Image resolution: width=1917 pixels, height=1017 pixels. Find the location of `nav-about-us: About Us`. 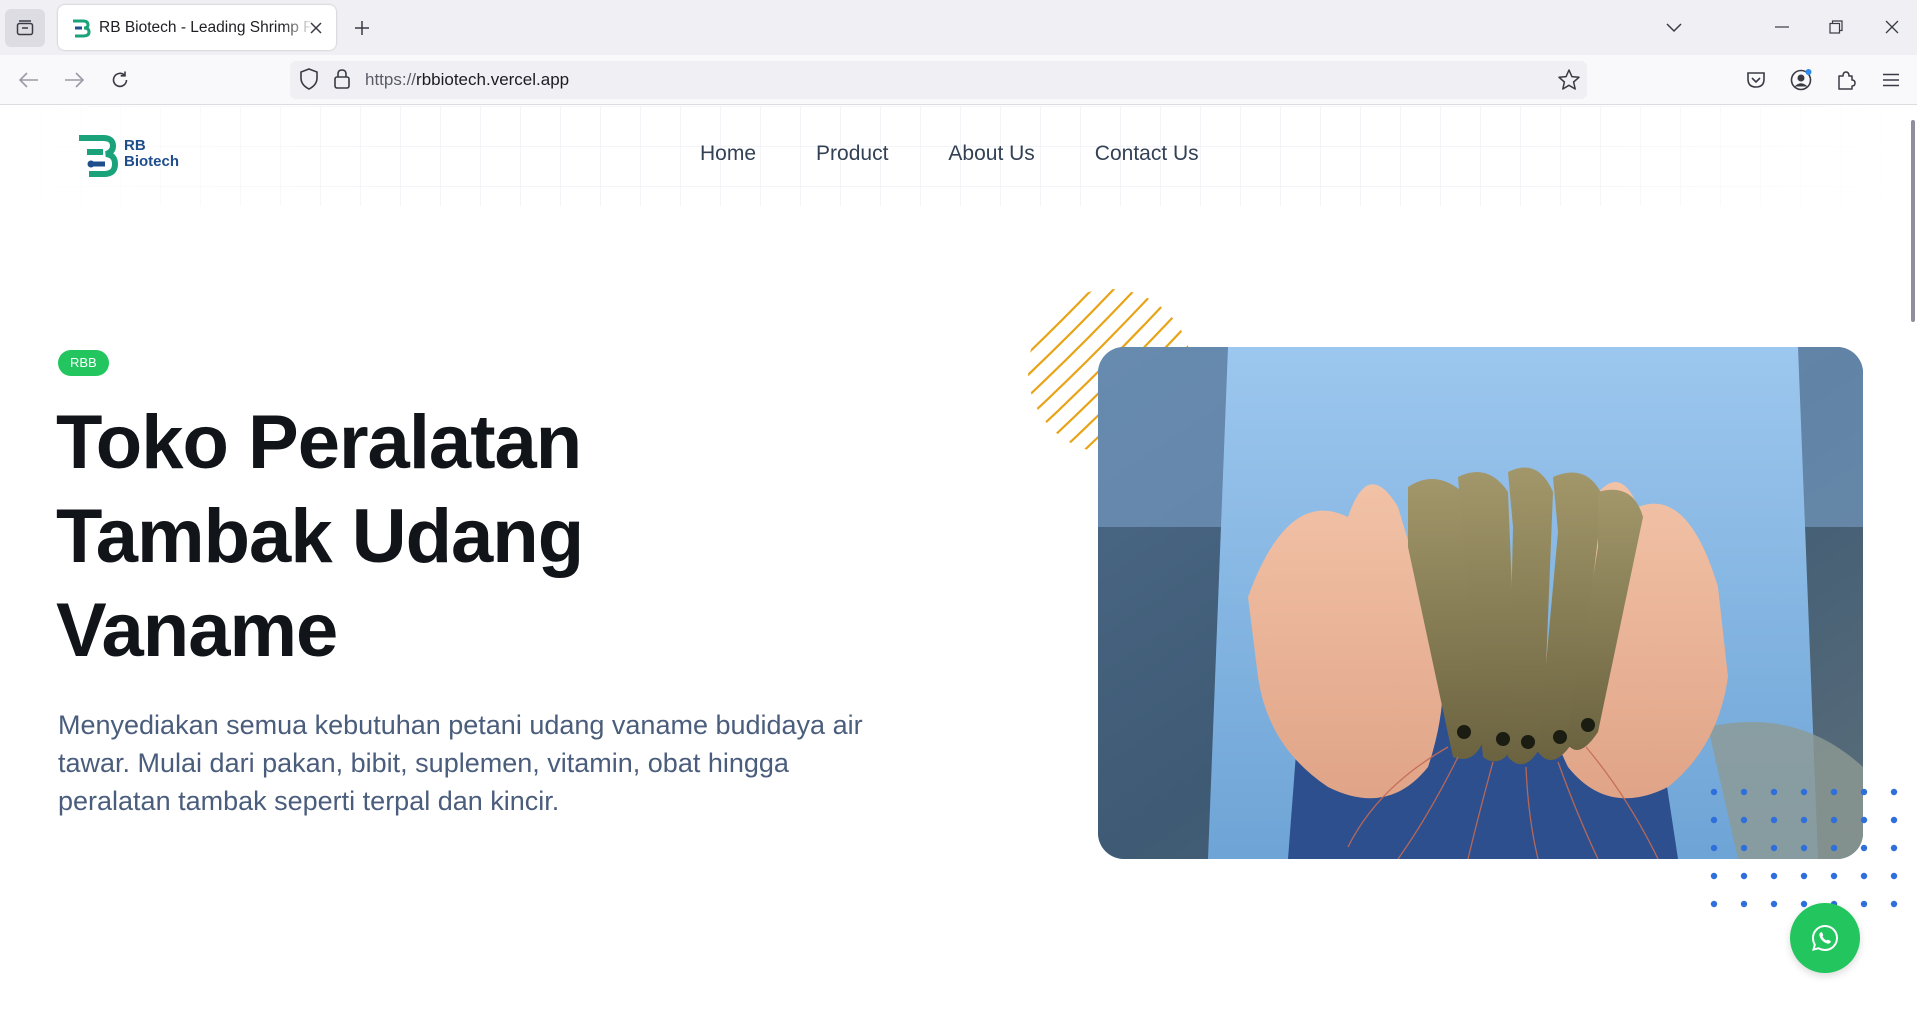

nav-about-us: About Us is located at coordinates (991, 154).